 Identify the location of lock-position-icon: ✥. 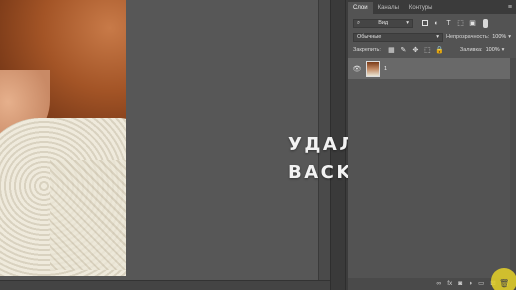
(415, 50).